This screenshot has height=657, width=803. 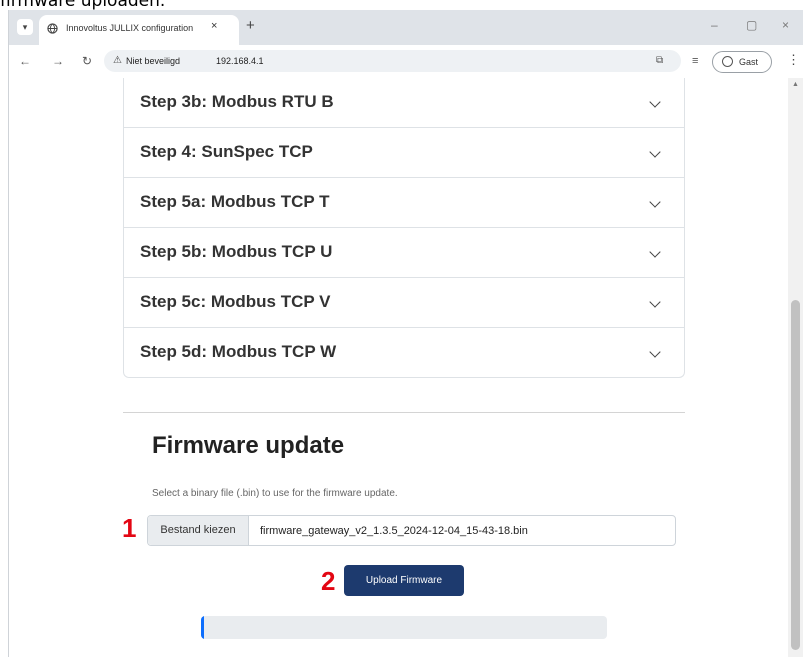 What do you see at coordinates (153, 61) in the screenshot?
I see `security-label: Niet beveiligd` at bounding box center [153, 61].